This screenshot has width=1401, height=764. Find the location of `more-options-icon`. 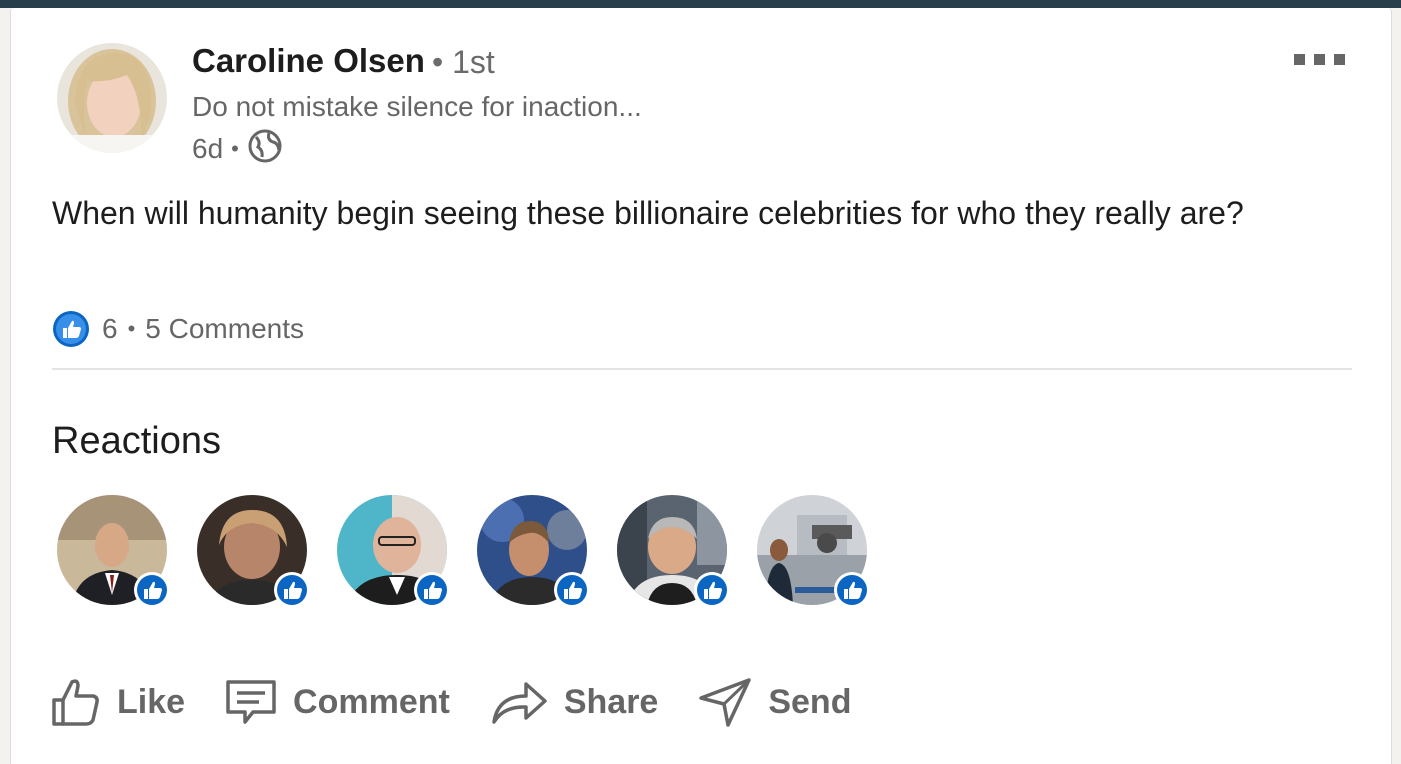

more-options-icon is located at coordinates (1324, 59).